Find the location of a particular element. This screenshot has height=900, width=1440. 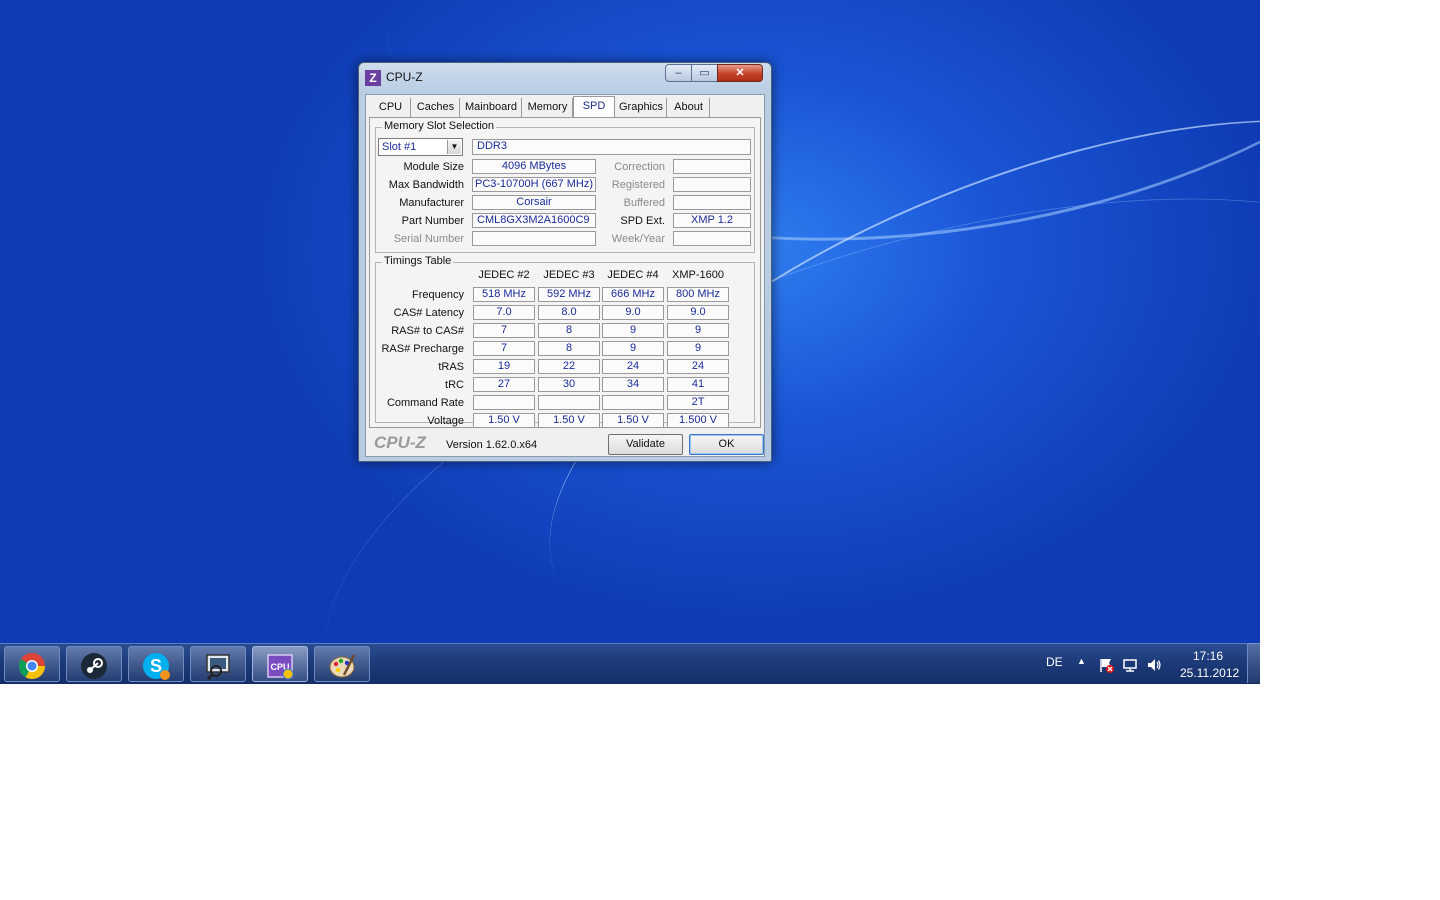

chevron-down-icon: ▼ is located at coordinates (454, 147).